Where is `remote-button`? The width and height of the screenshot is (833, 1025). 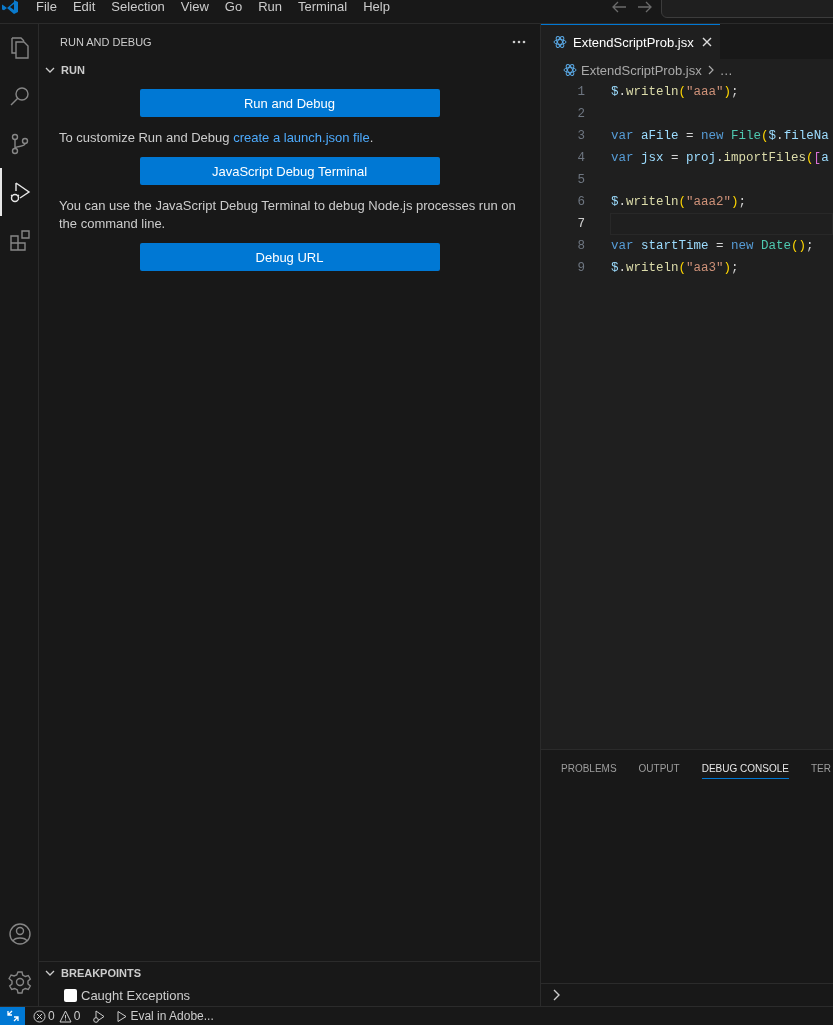
remote-button is located at coordinates (12, 1016).